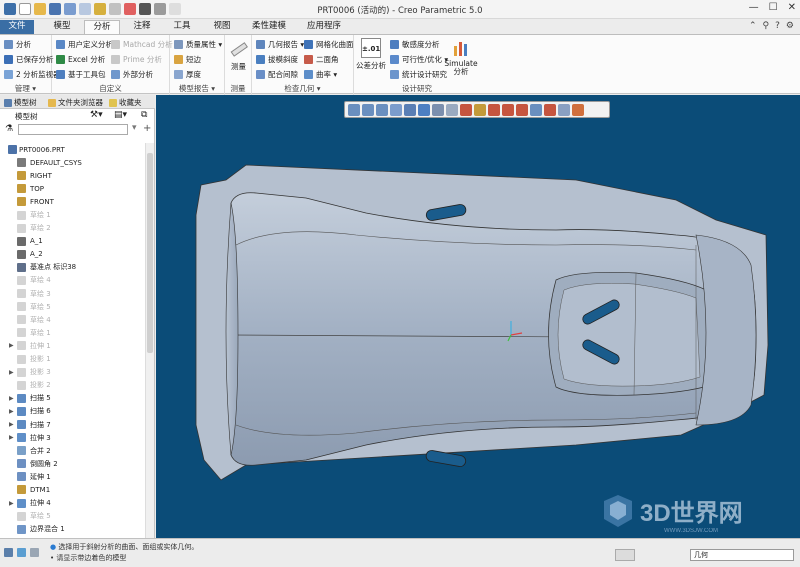 The width and height of the screenshot is (800, 567). What do you see at coordinates (72, 293) in the screenshot?
I see `tree-item: 草绘 3` at bounding box center [72, 293].